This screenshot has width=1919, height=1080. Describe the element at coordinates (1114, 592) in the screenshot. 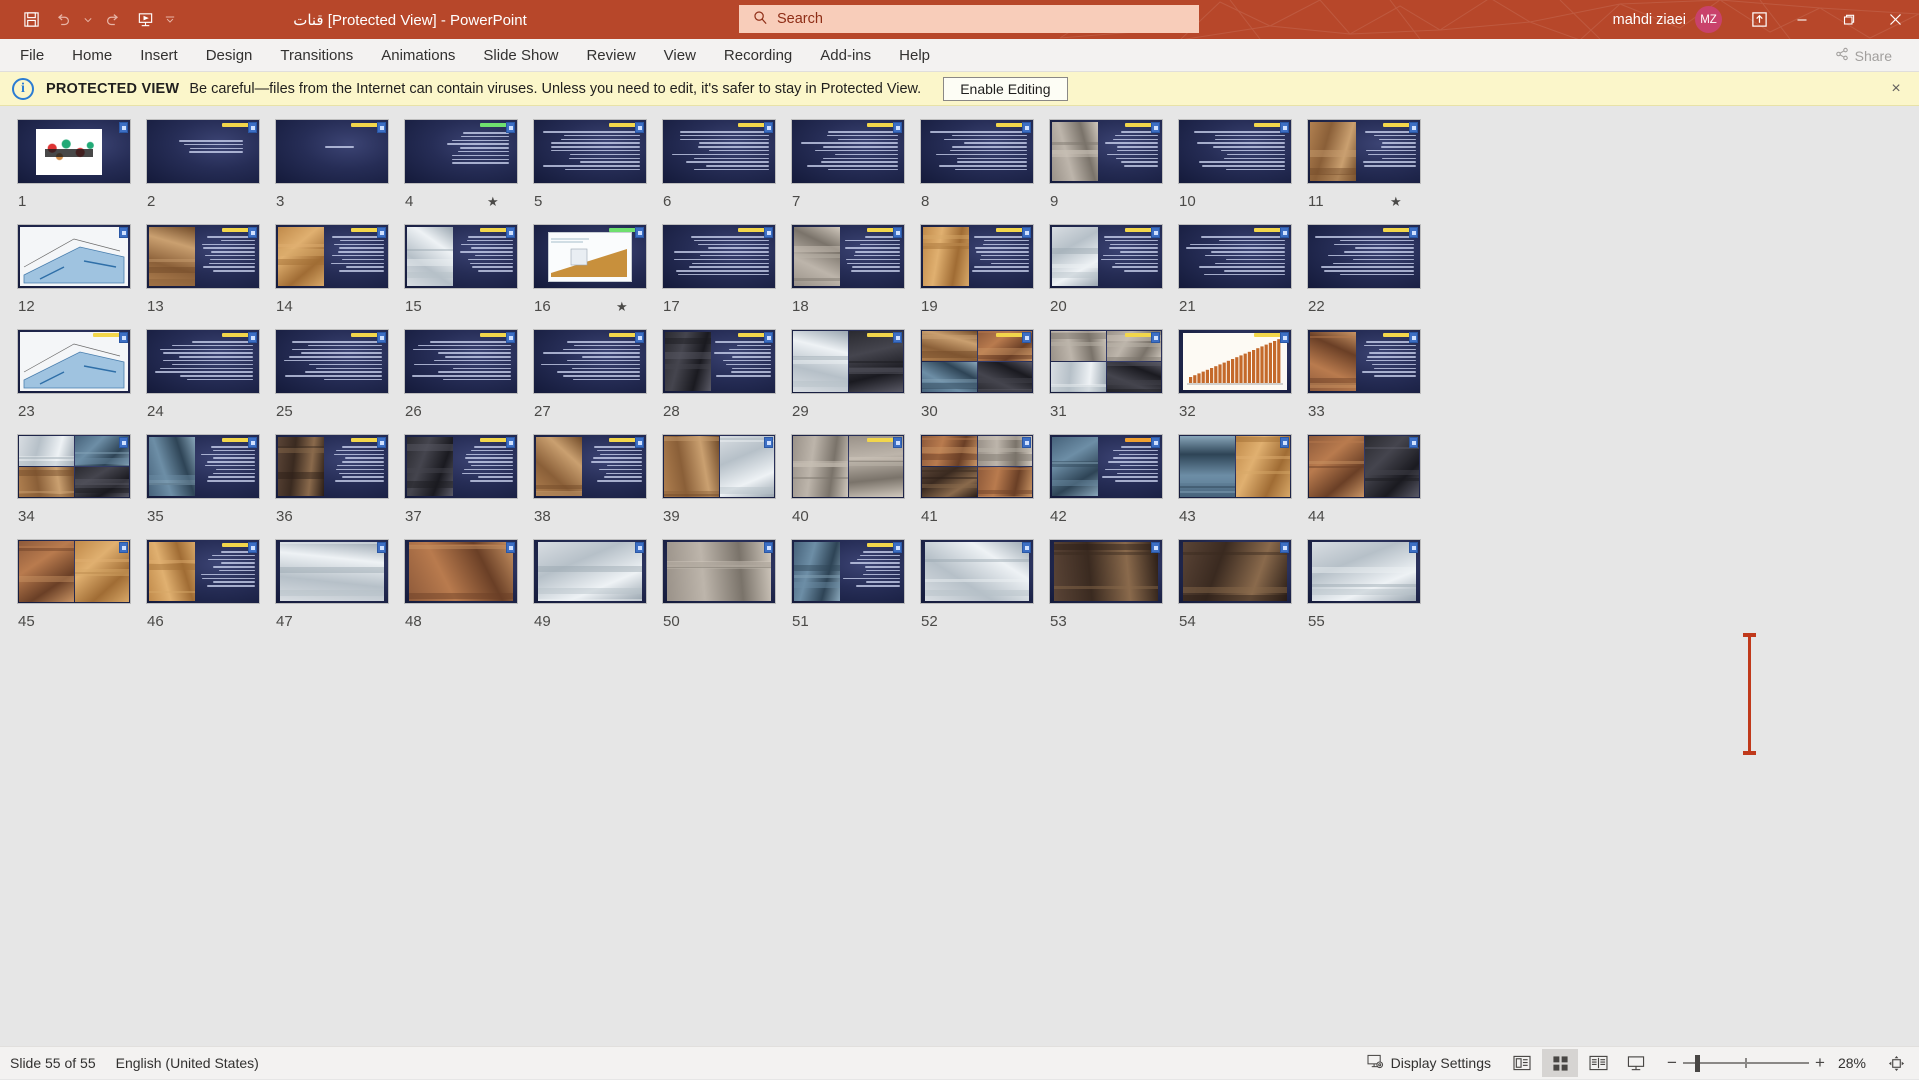

I see `slide-cell: 53` at that location.